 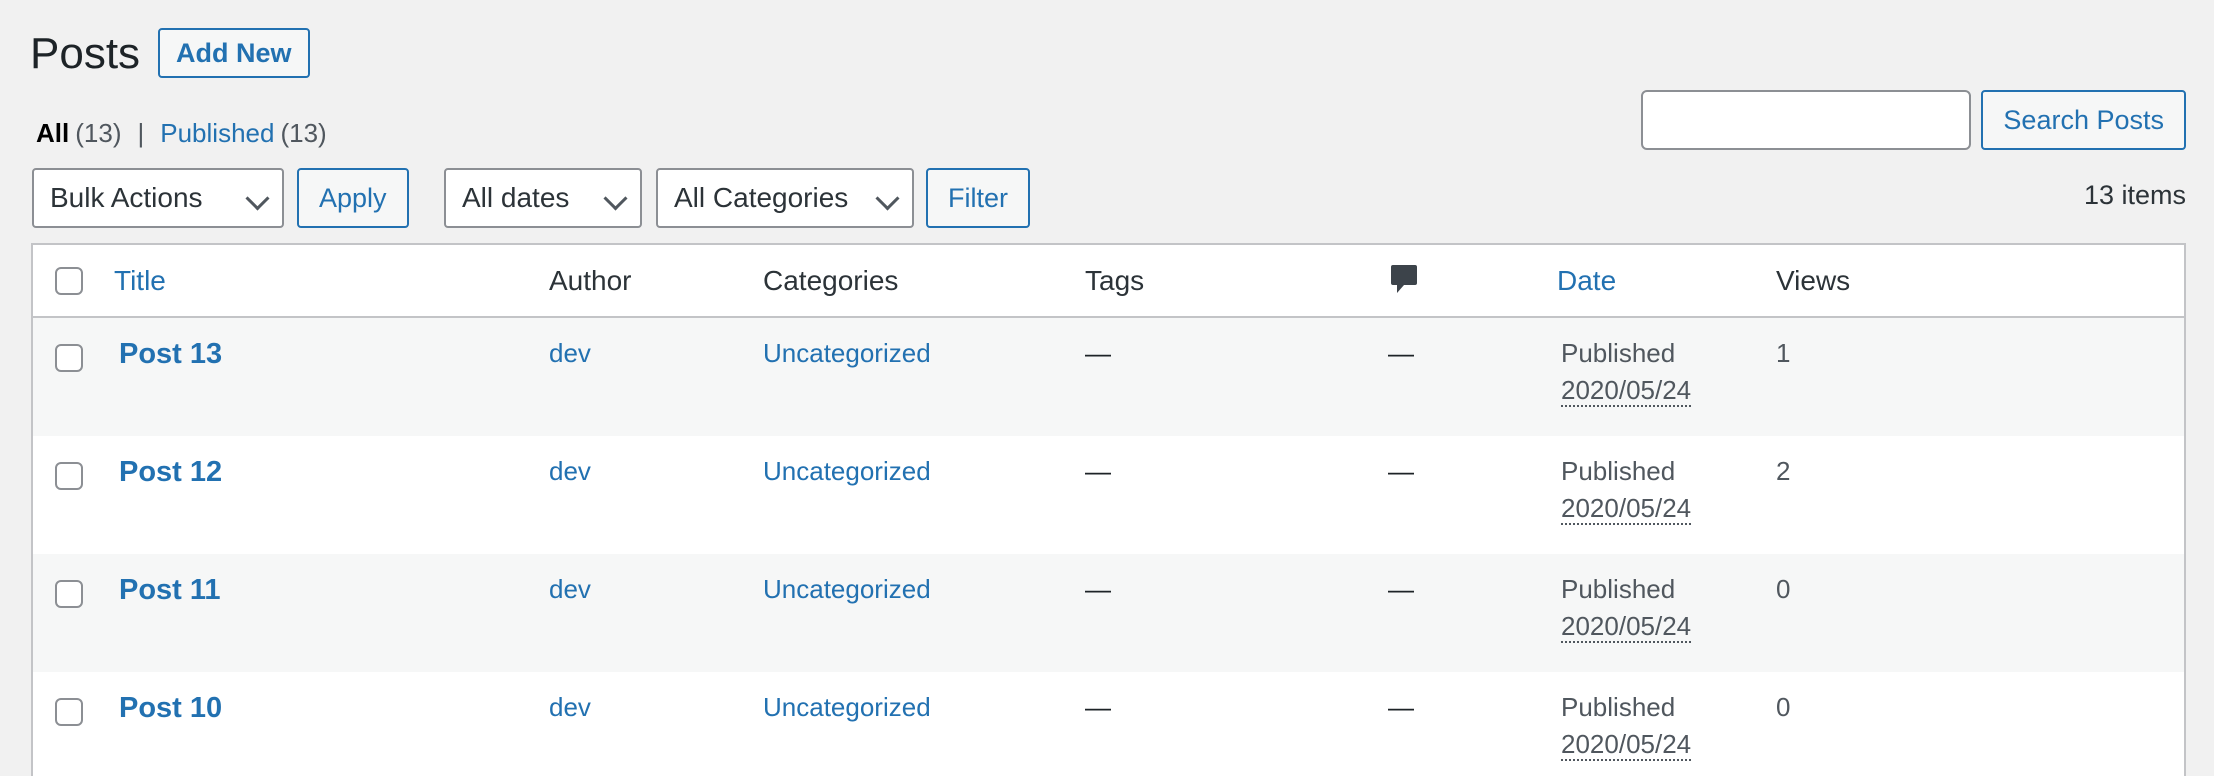 I want to click on page-title: Posts, so click(x=85, y=53).